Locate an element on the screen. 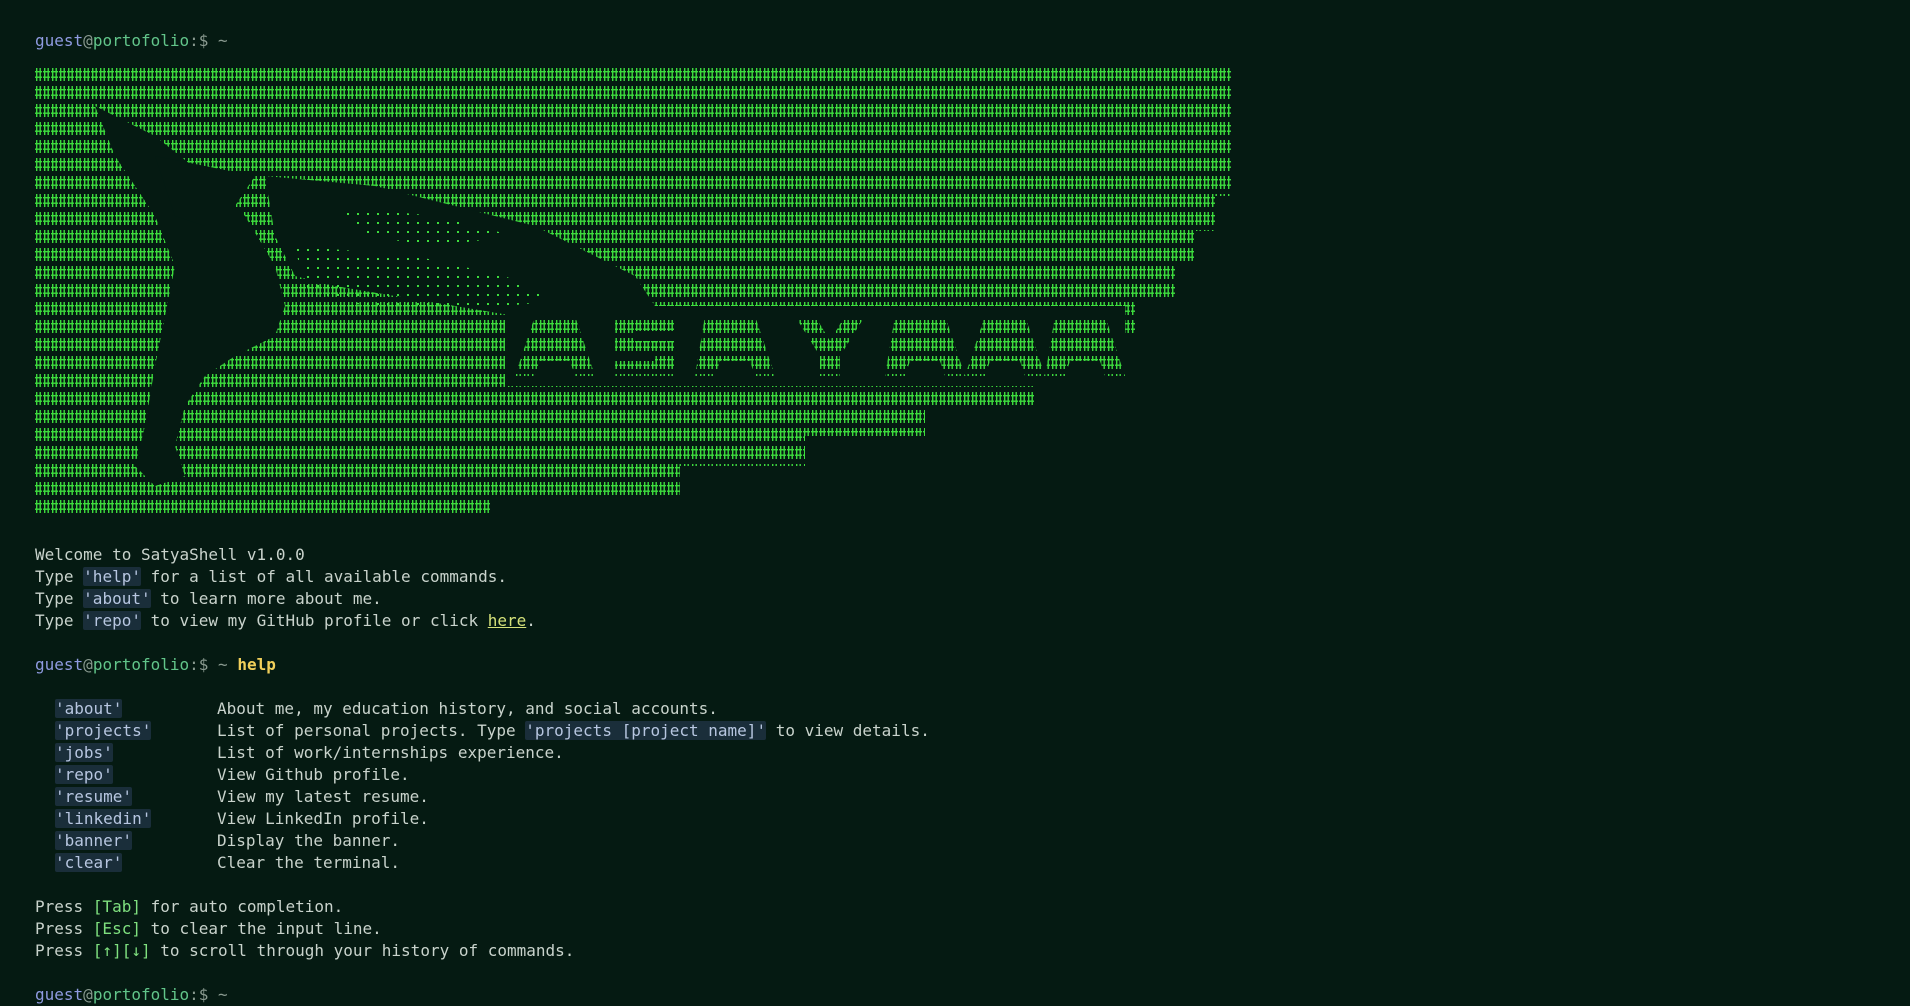 The height and width of the screenshot is (1006, 1910). tip-esc-line: Press [Esc] to clear the input line. is located at coordinates (965, 929).